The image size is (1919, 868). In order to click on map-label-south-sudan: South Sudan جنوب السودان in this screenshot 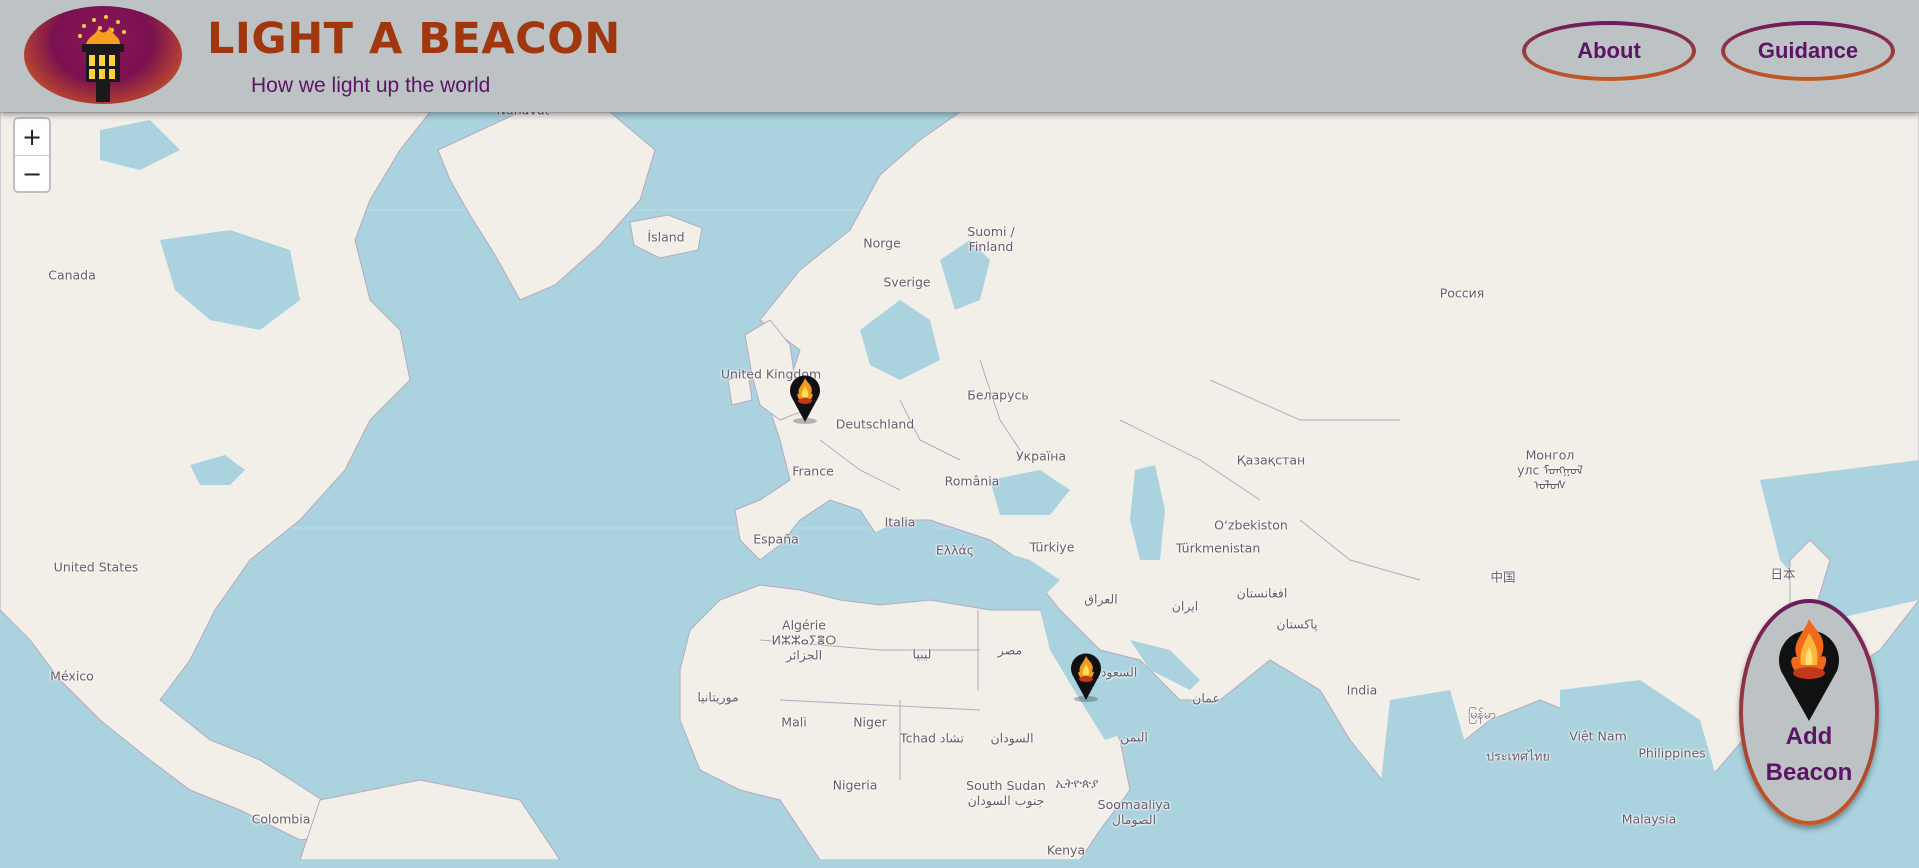, I will do `click(1006, 793)`.